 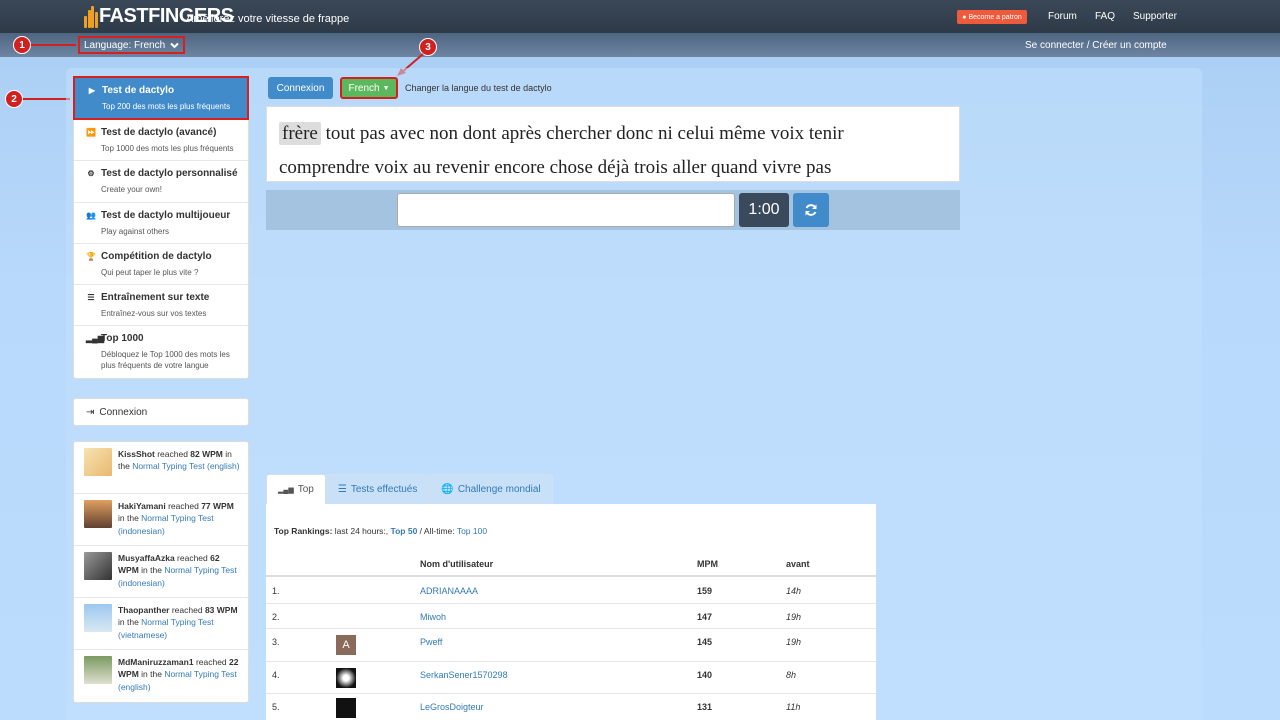 I want to click on language-dropdown: Language: French, so click(x=132, y=45).